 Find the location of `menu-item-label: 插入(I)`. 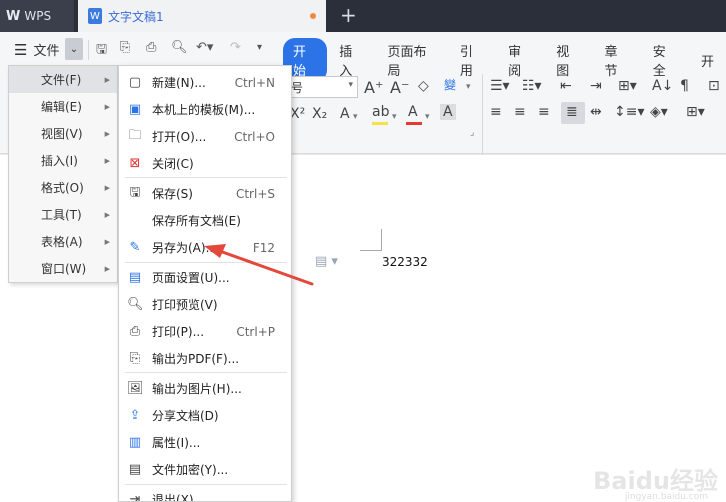

menu-item-label: 插入(I) is located at coordinates (59, 161).